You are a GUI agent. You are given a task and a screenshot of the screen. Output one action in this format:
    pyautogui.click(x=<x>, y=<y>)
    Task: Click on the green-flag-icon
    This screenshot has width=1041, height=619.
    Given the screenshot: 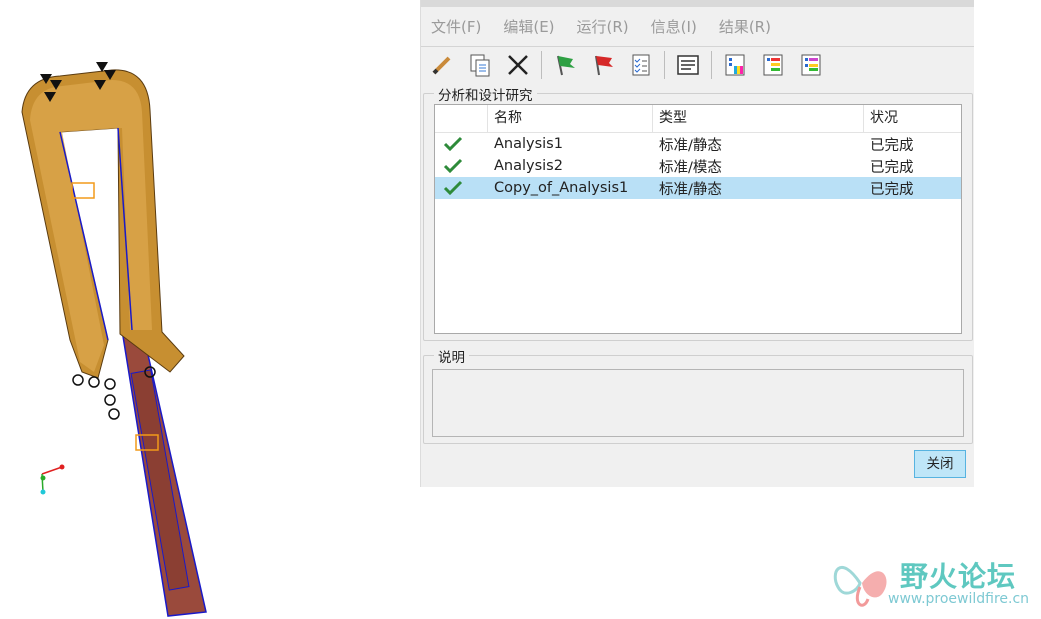 What is the action you would take?
    pyautogui.click(x=566, y=65)
    